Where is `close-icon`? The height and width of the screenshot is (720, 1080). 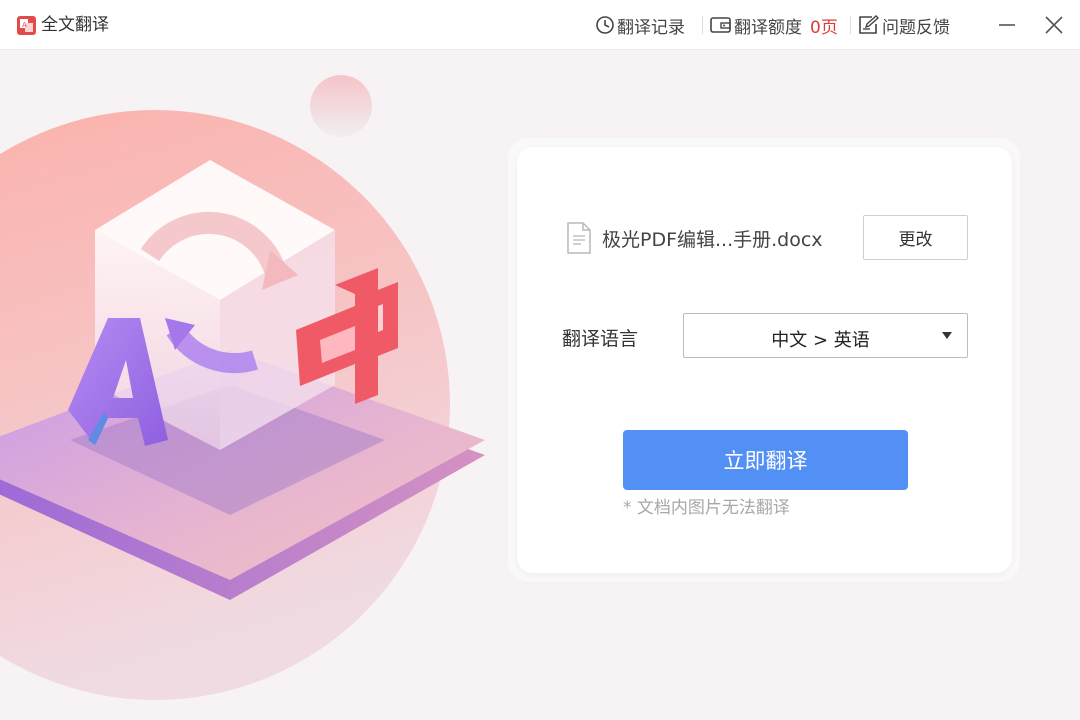
close-icon is located at coordinates (1054, 25).